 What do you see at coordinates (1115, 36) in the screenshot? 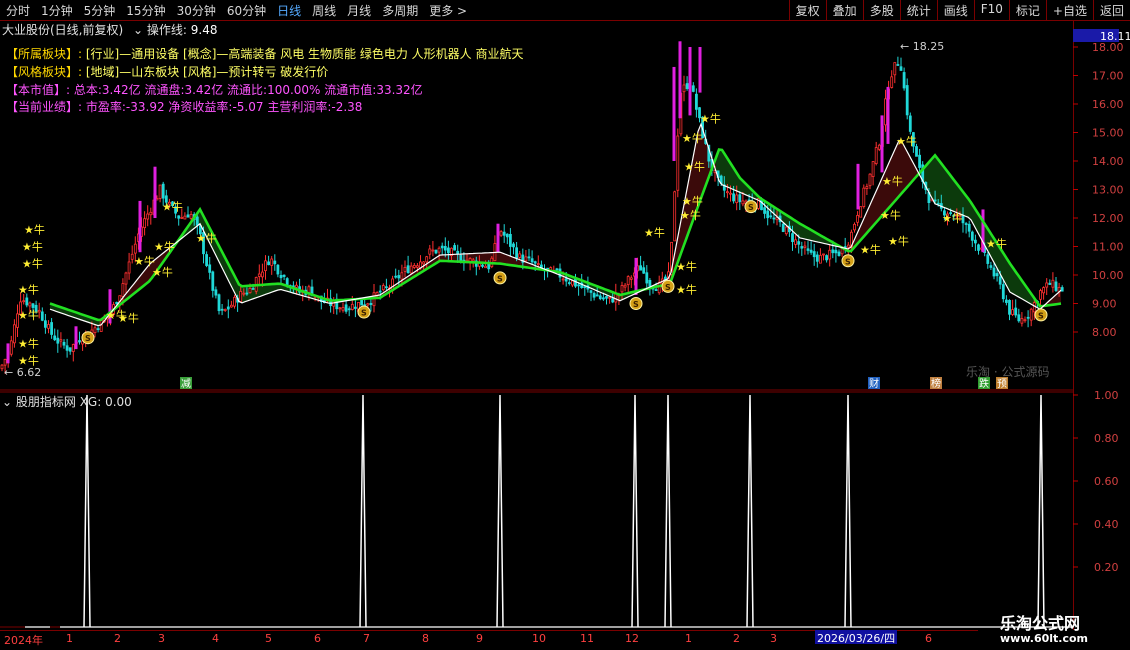
I see `current-price-label: 18.11` at bounding box center [1115, 36].